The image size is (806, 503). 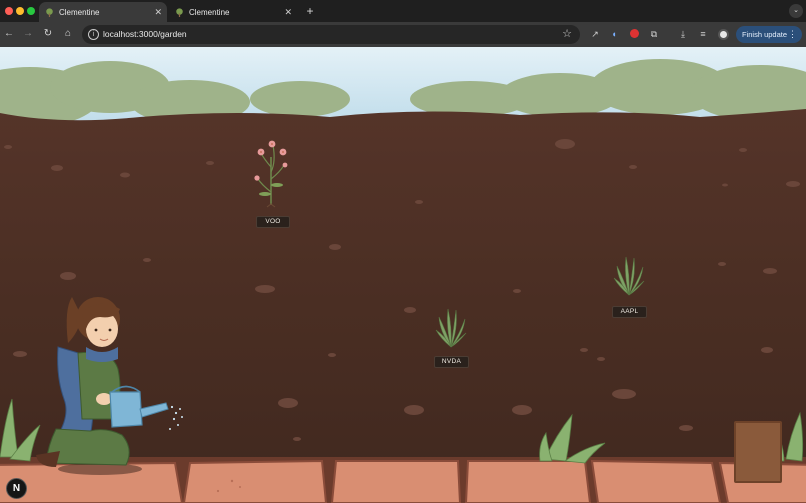 What do you see at coordinates (595, 34) in the screenshot?
I see `arrow-extension-icon: ↗` at bounding box center [595, 34].